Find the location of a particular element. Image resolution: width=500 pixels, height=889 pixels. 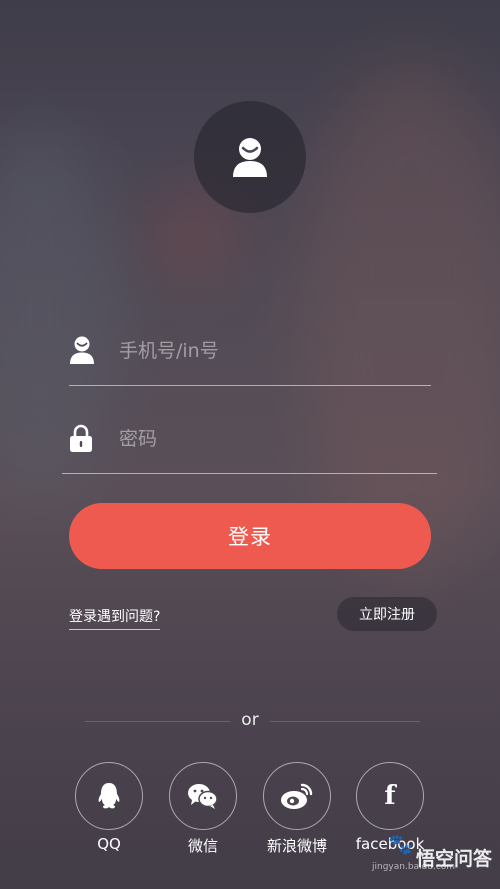

avatar is located at coordinates (250, 157).